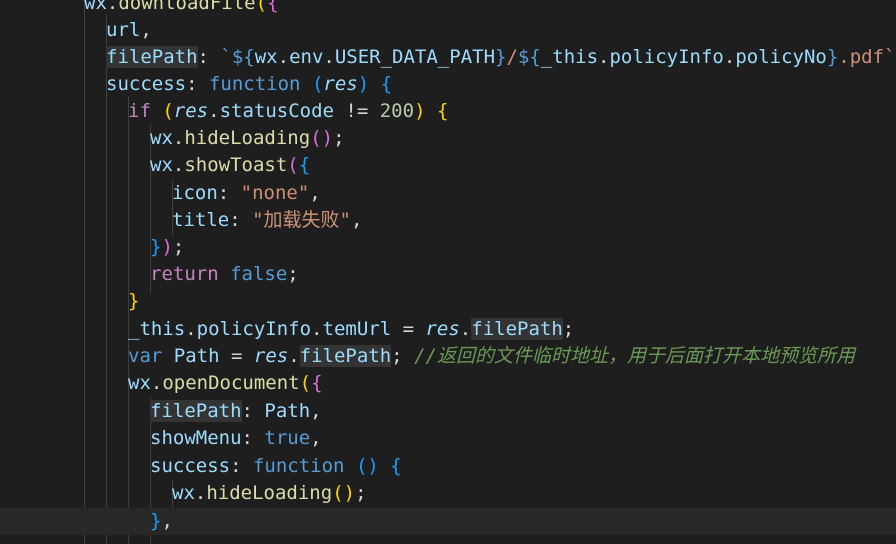  I want to click on code-token: if, so click(139, 111).